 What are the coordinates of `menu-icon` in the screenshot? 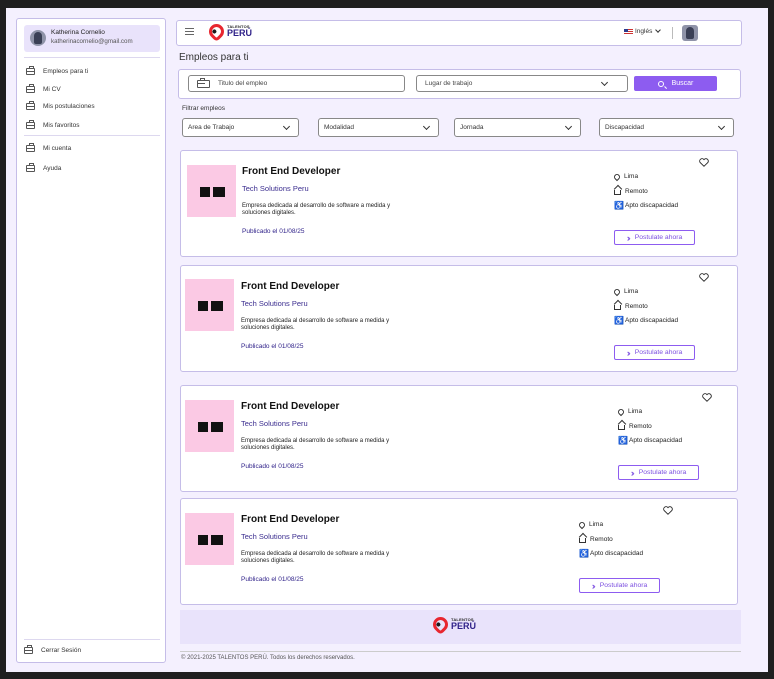 It's located at (189, 31).